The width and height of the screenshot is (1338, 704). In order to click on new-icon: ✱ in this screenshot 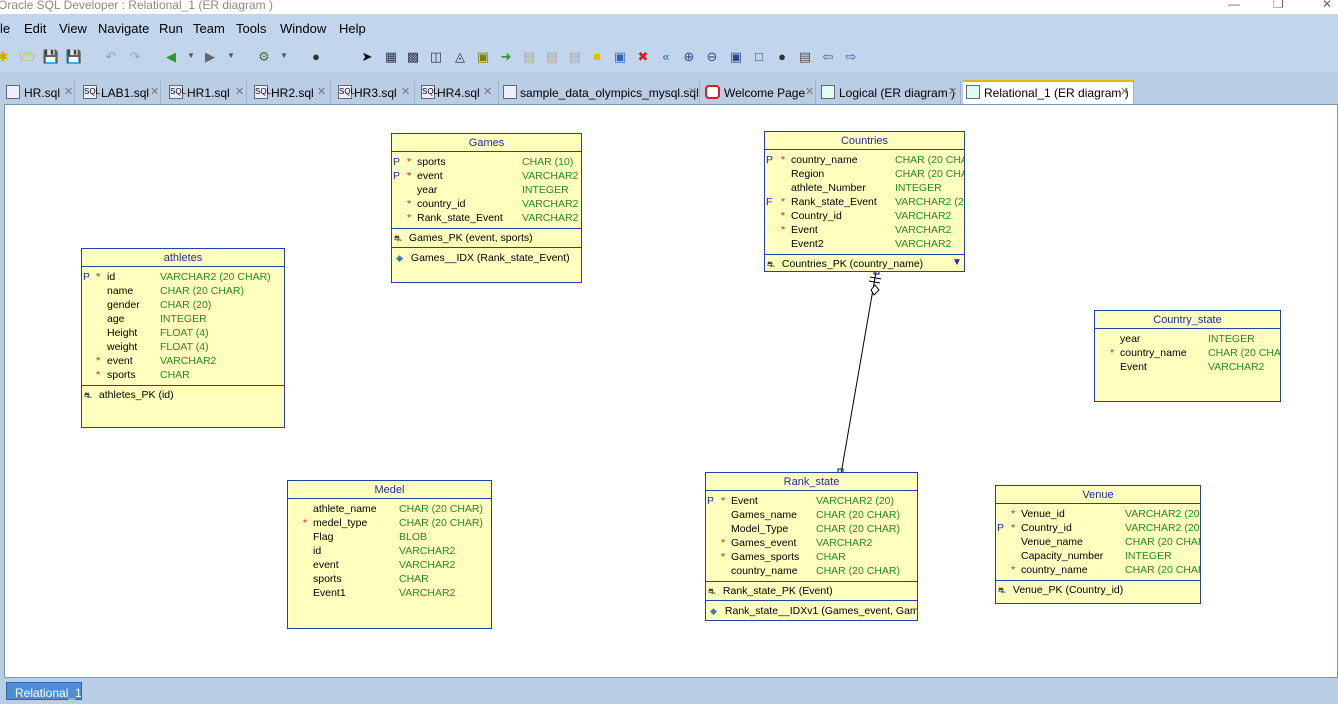, I will do `click(6, 56)`.